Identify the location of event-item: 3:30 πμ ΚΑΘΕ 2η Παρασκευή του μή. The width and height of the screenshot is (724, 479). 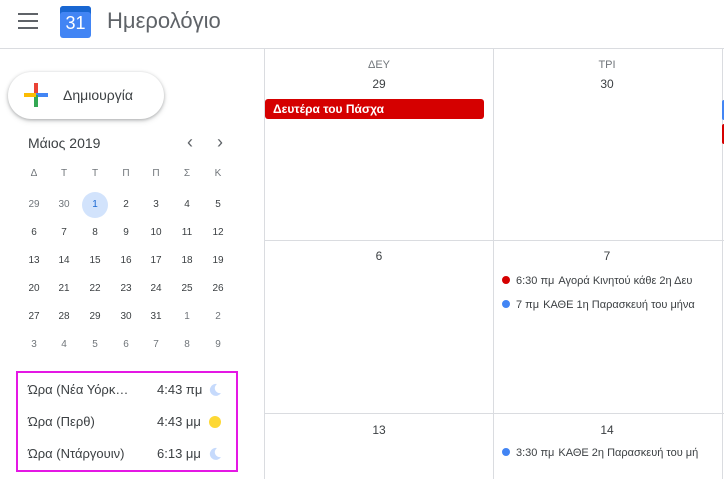
(612, 456).